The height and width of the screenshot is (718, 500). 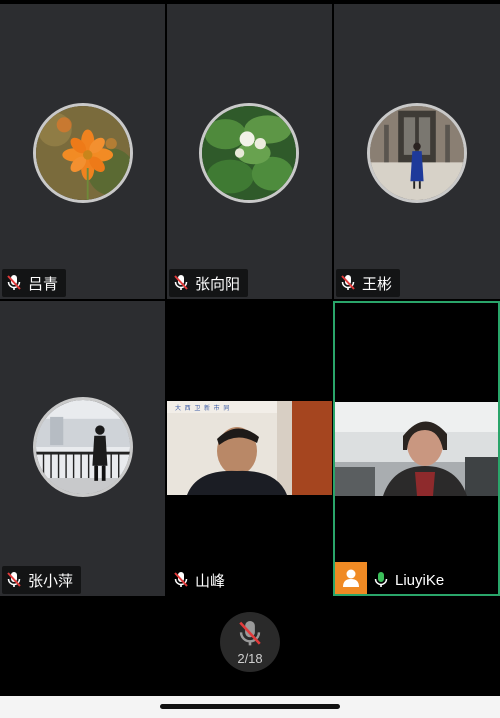 I want to click on participant-tile: 王彬, so click(x=417, y=151).